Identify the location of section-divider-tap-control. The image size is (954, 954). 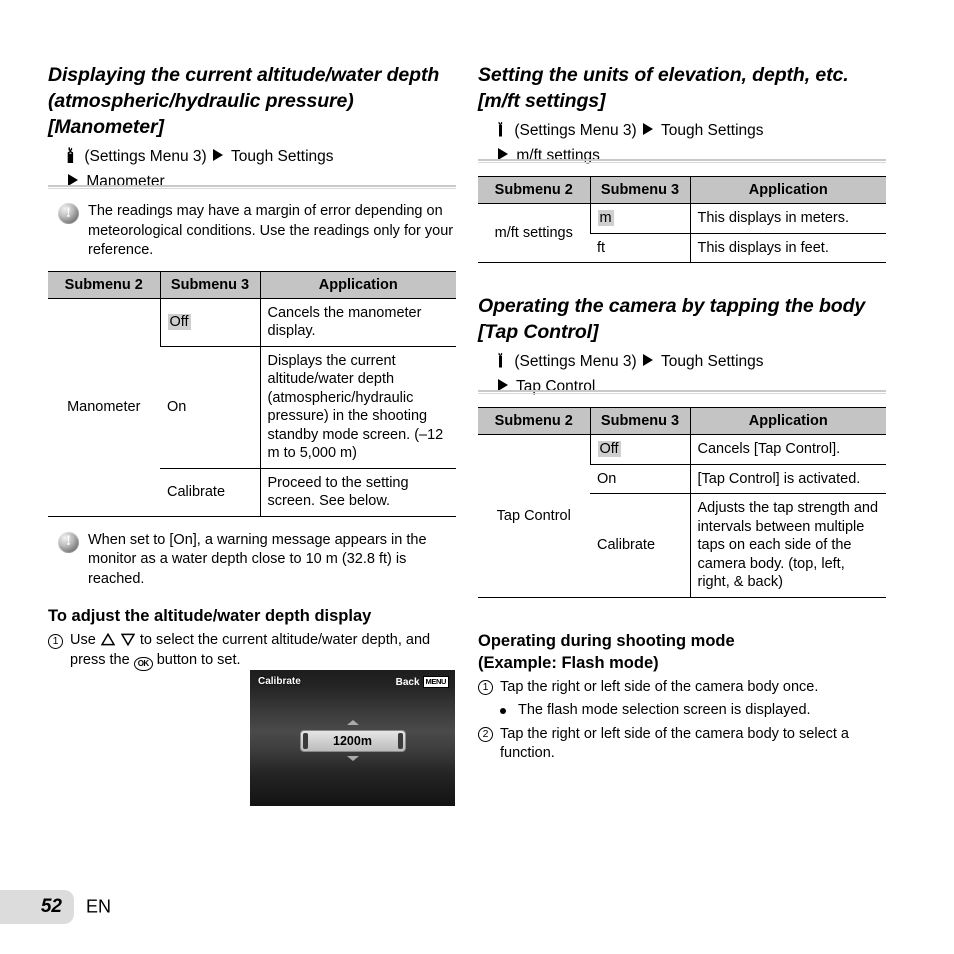
(682, 392).